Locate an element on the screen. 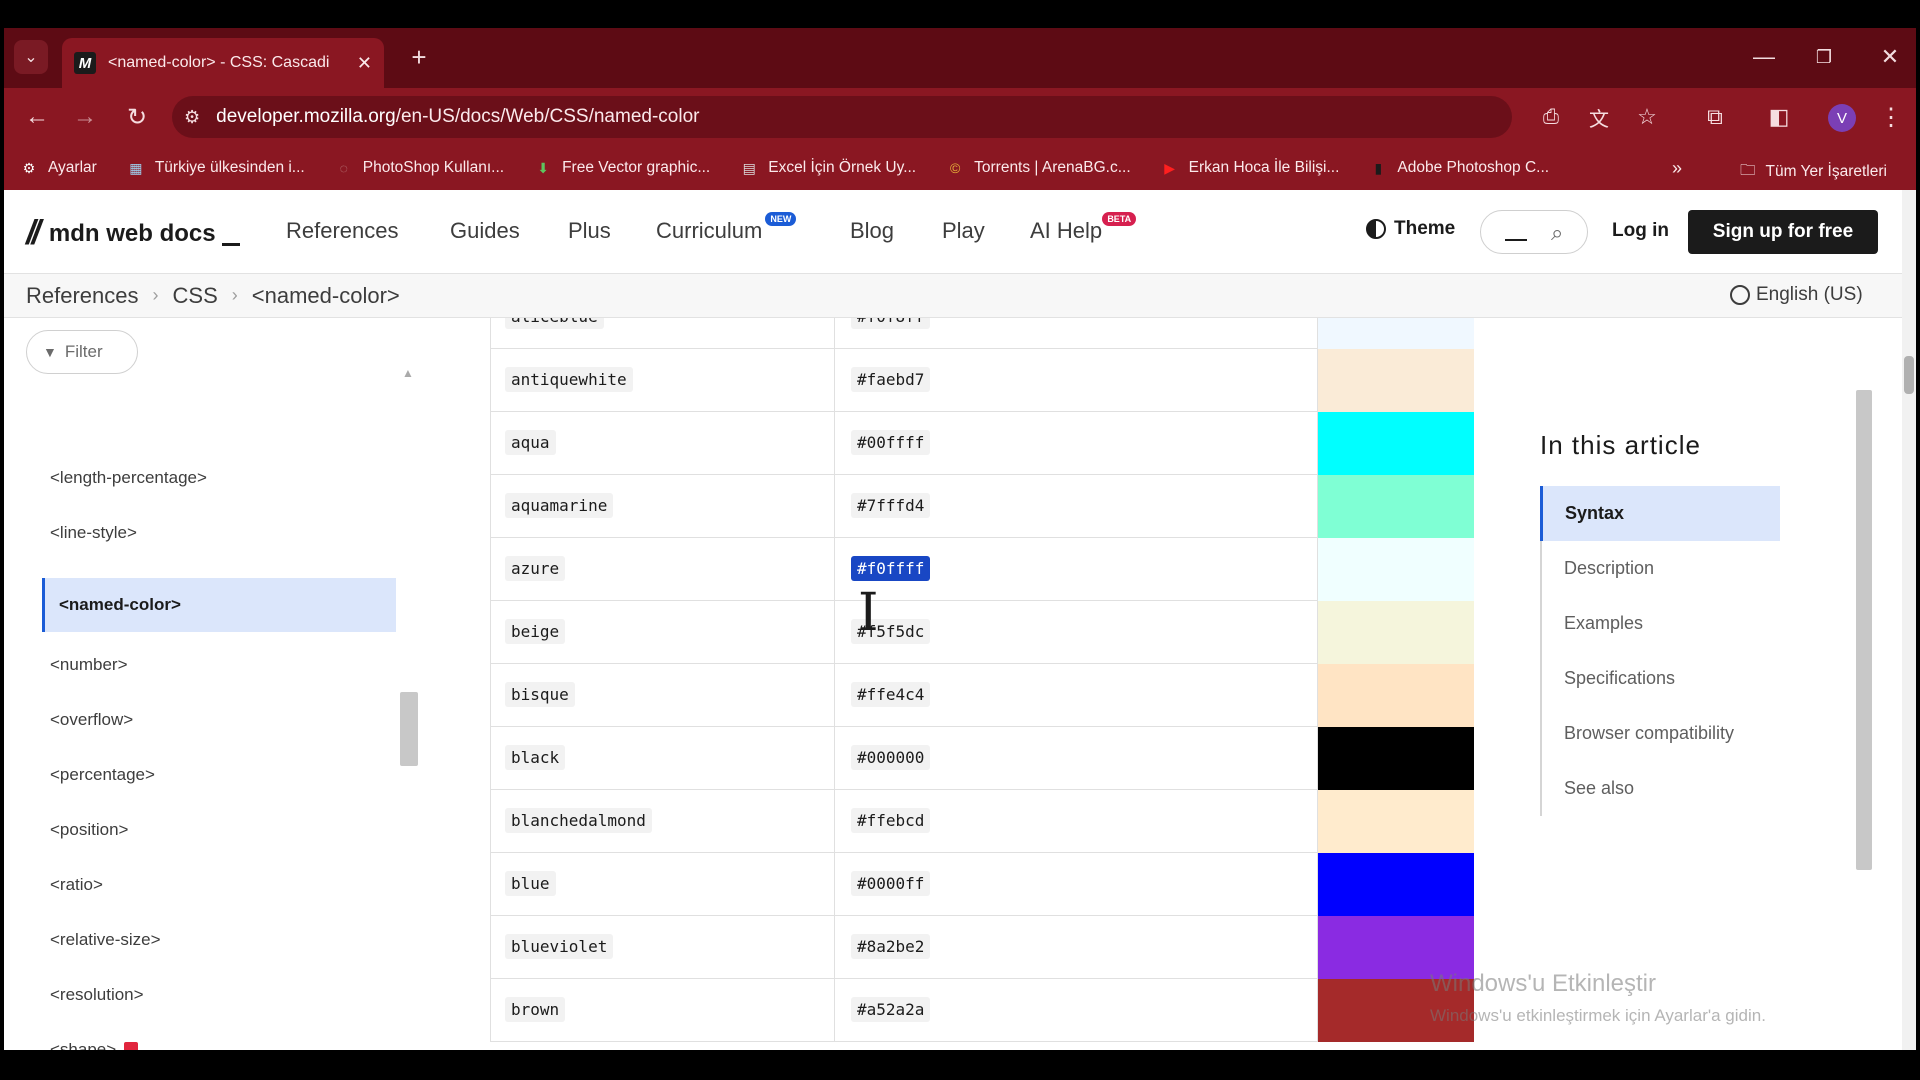 This screenshot has height=1080, width=1920. sidebar-item: <relative-size> is located at coordinates (105, 940).